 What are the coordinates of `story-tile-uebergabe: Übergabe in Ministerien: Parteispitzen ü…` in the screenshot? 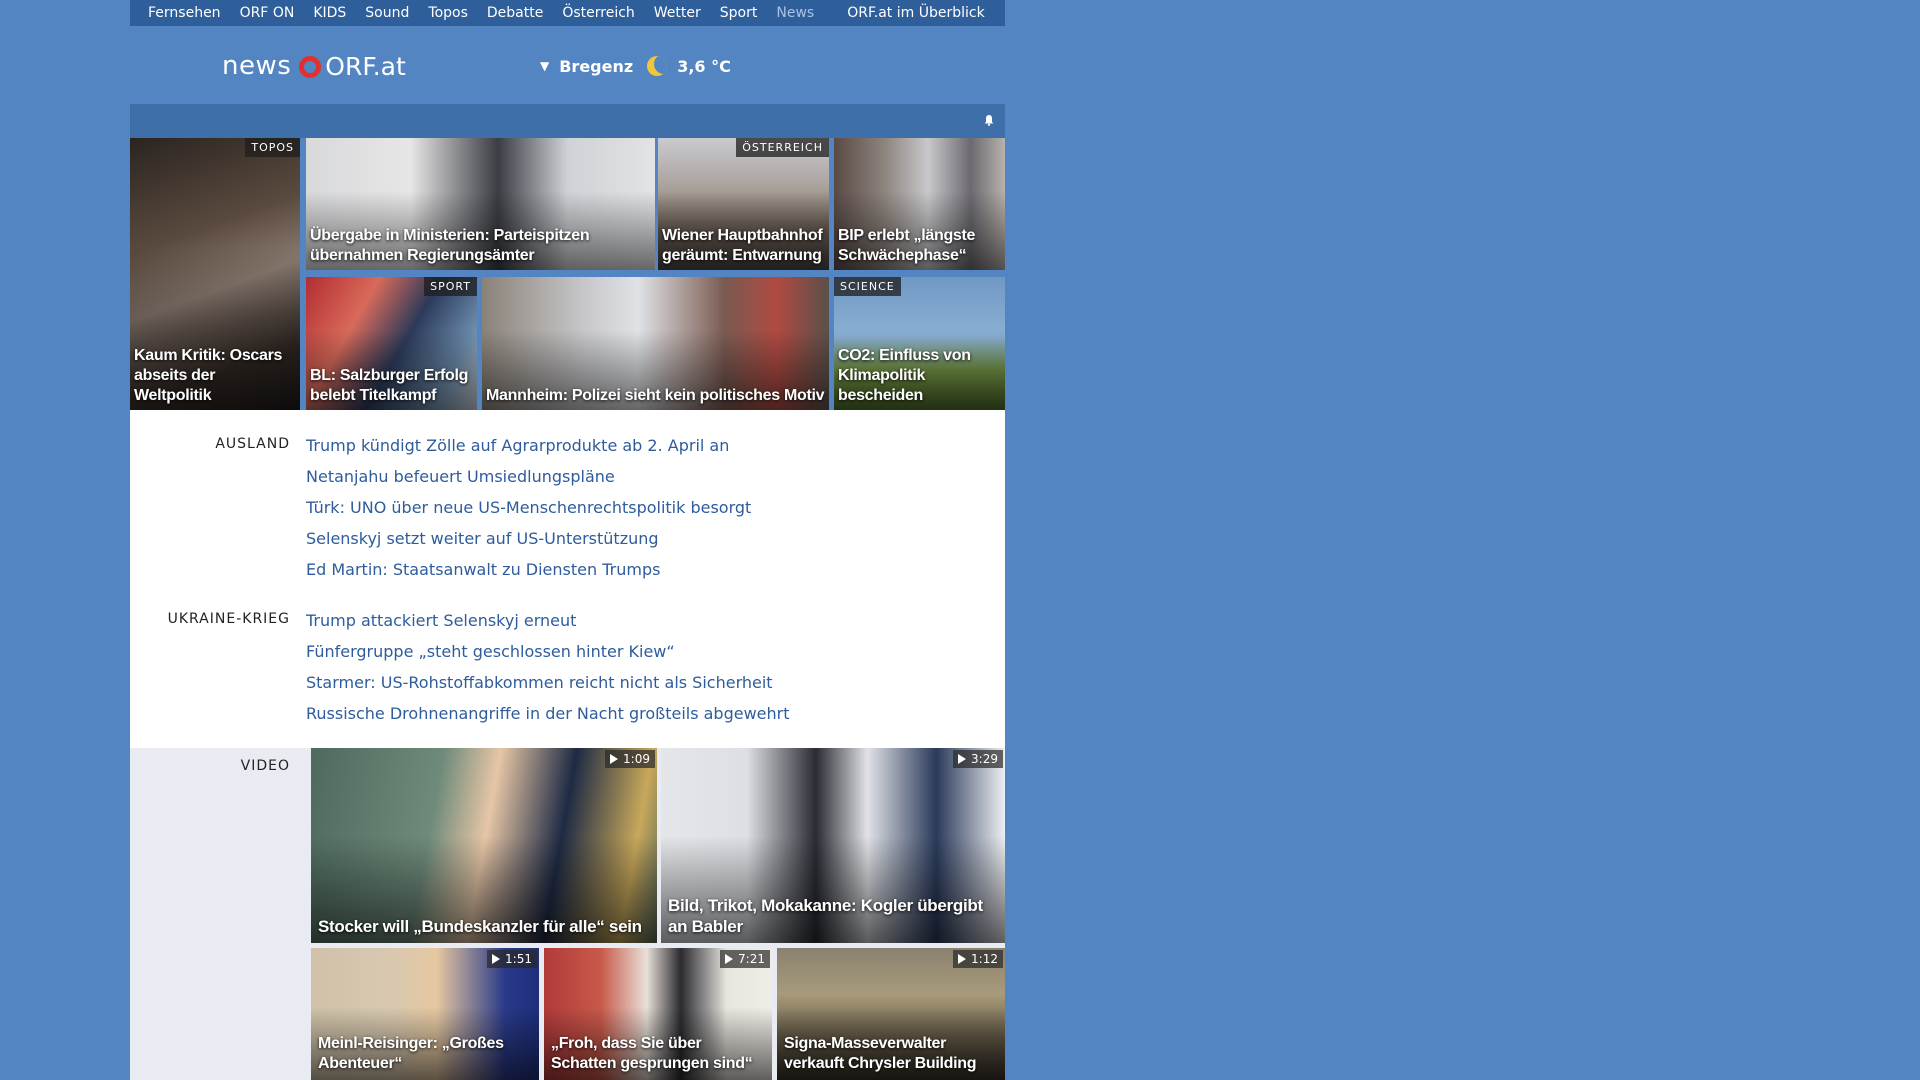 It's located at (480, 204).